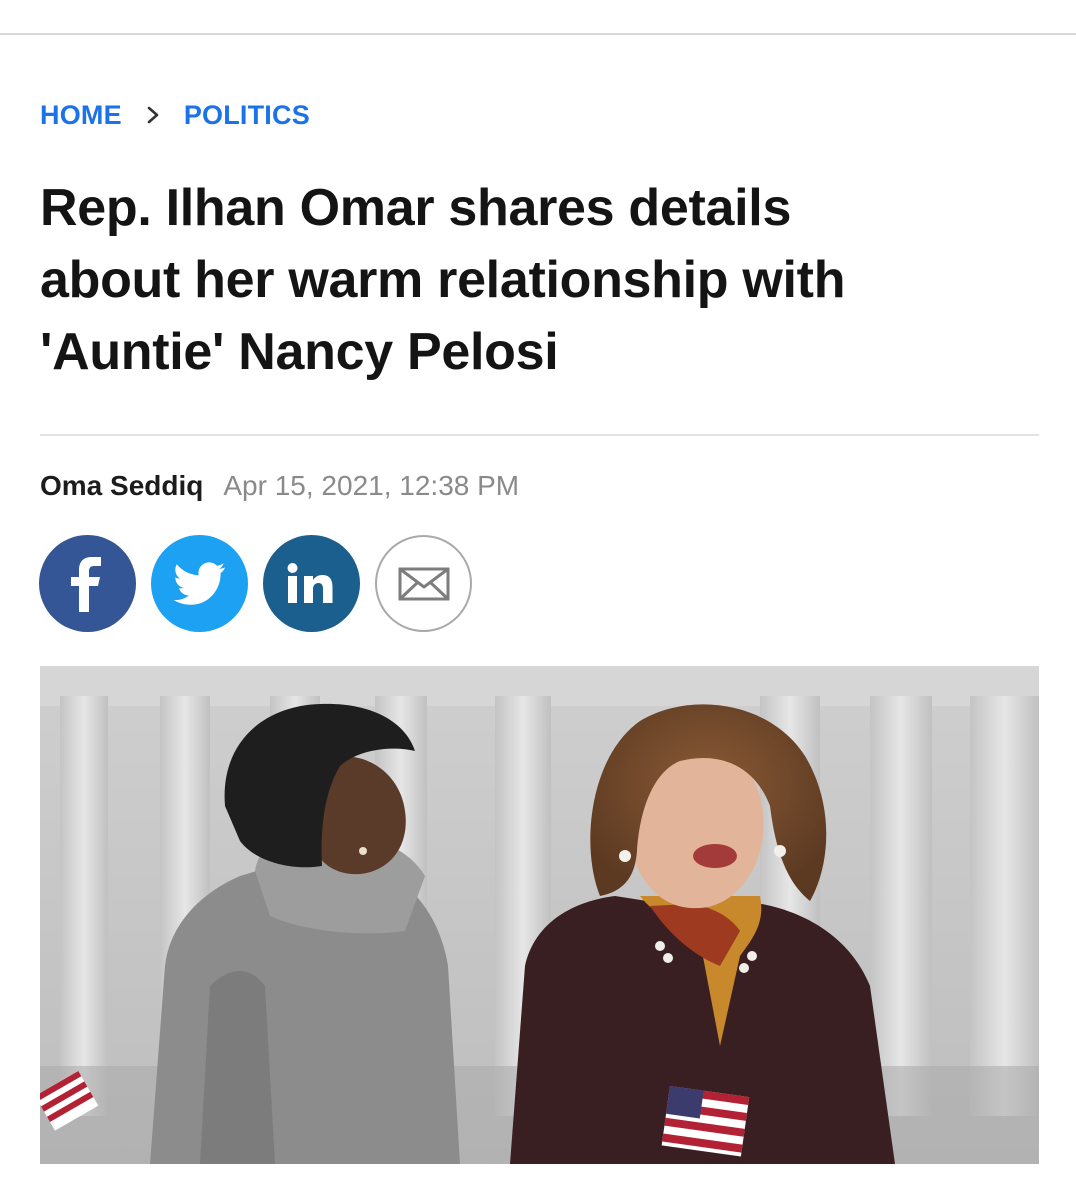  Describe the element at coordinates (539, 435) in the screenshot. I see `byline-divider` at that location.